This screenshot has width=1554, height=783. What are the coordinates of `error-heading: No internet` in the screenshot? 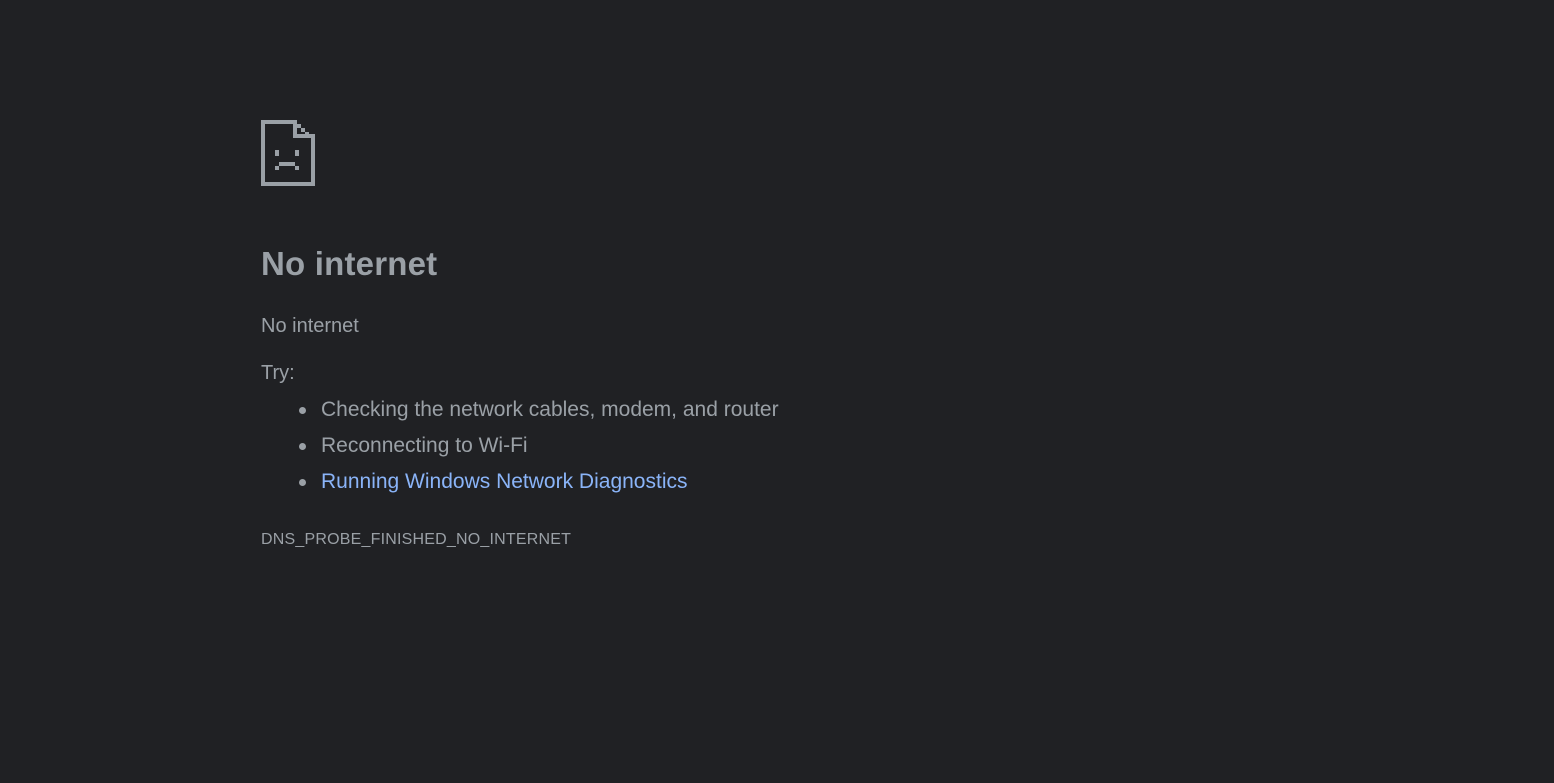 It's located at (349, 263).